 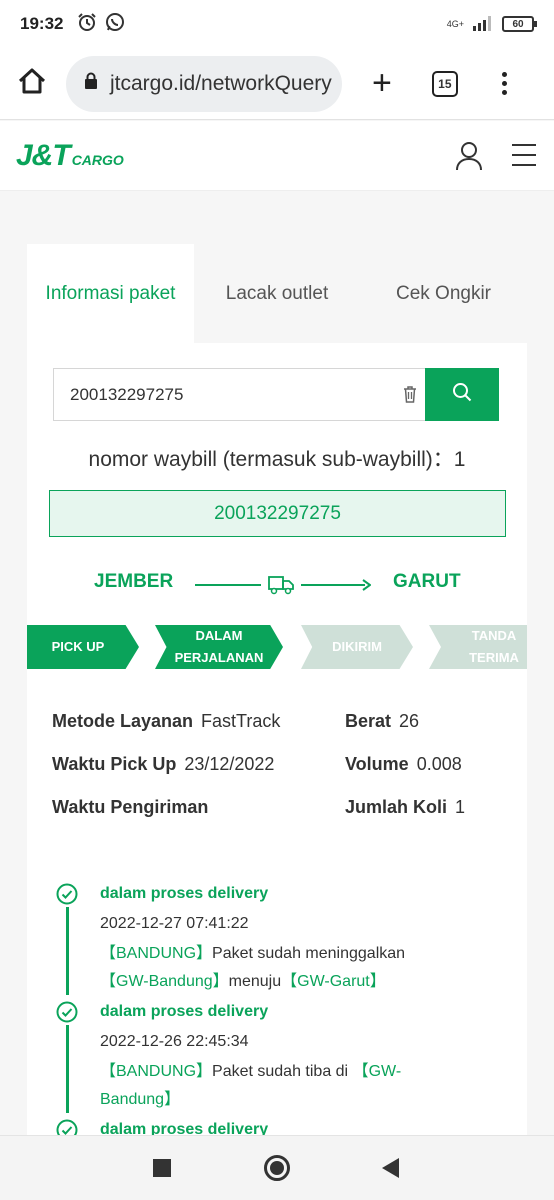 What do you see at coordinates (42, 23) in the screenshot?
I see `status-time: 19:32` at bounding box center [42, 23].